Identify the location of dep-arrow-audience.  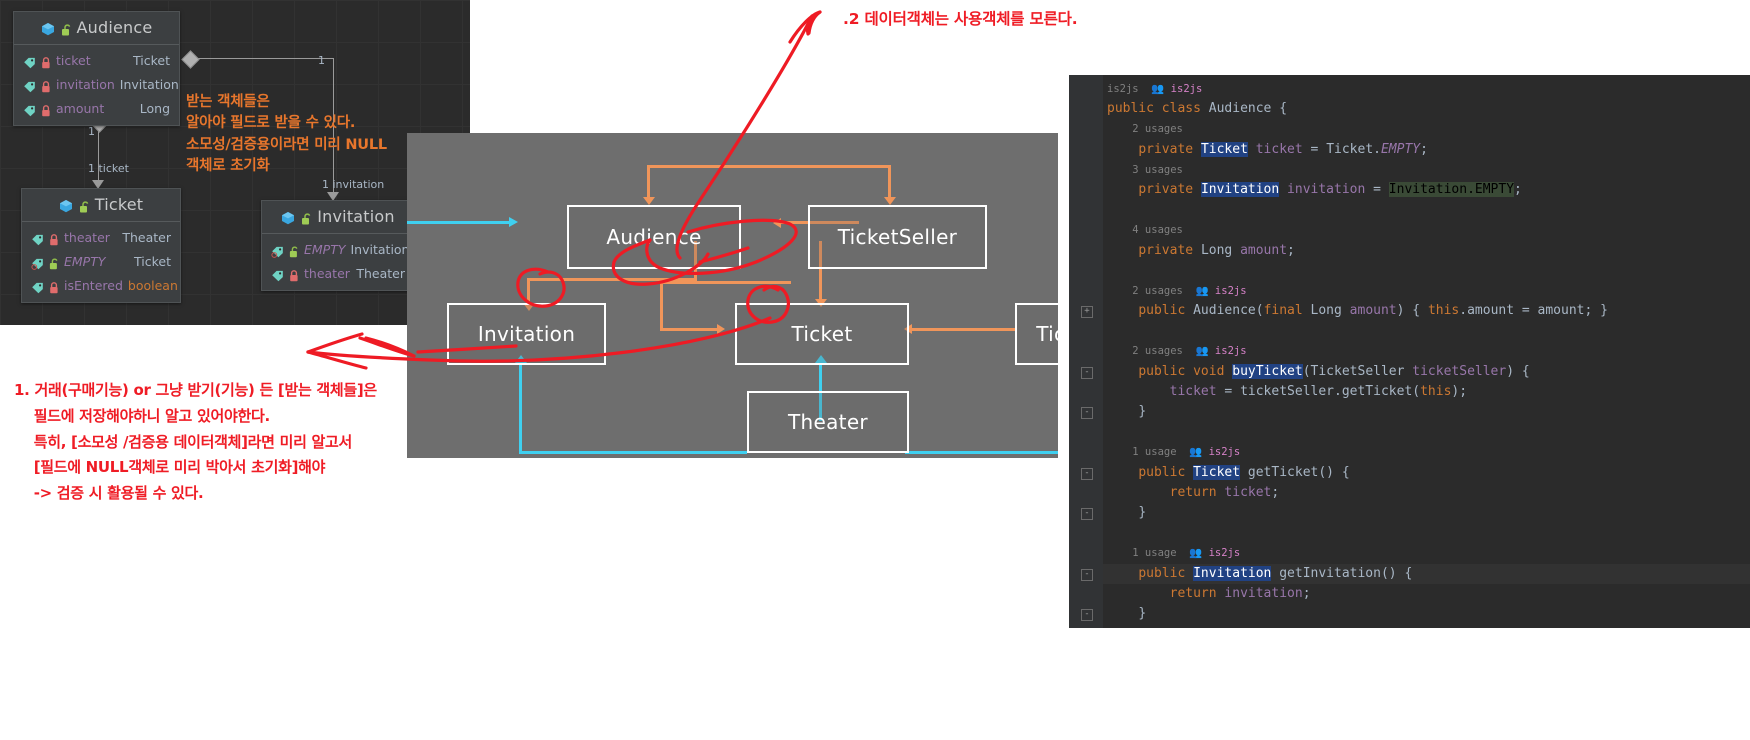
(649, 201).